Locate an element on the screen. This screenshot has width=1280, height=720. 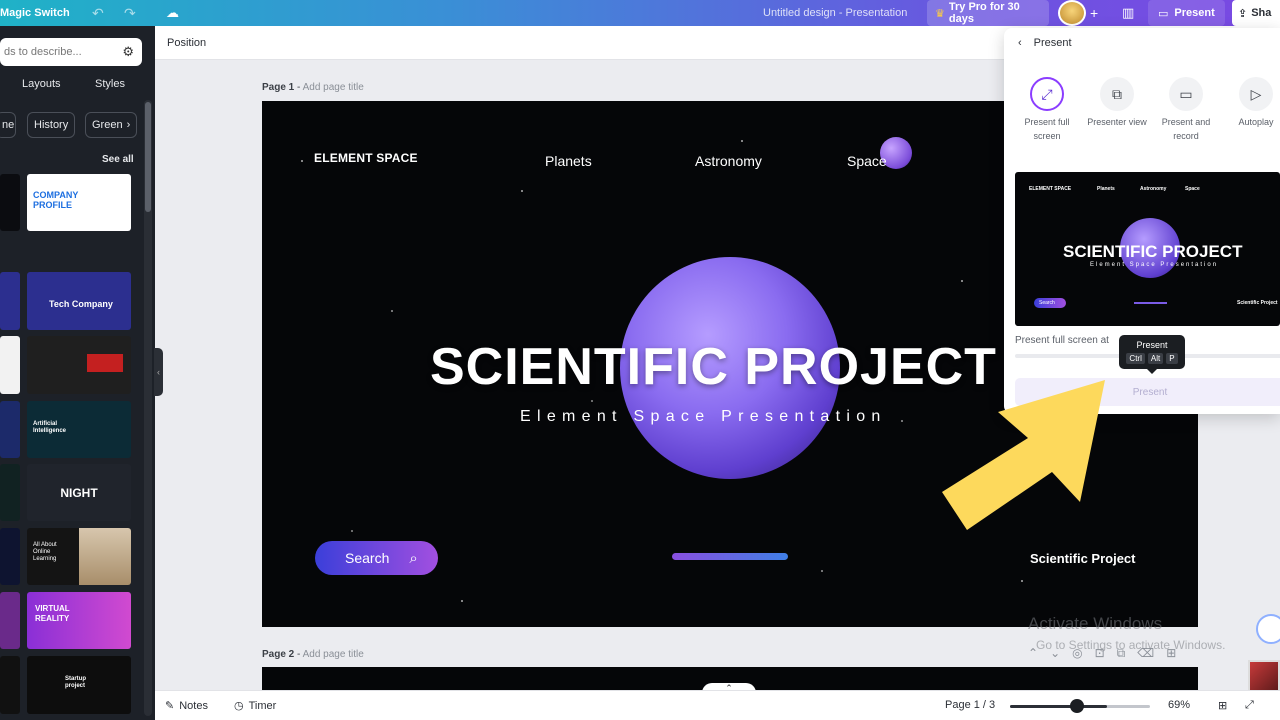
page-2-title-placeholder: Add page title is located at coordinates (333, 654).